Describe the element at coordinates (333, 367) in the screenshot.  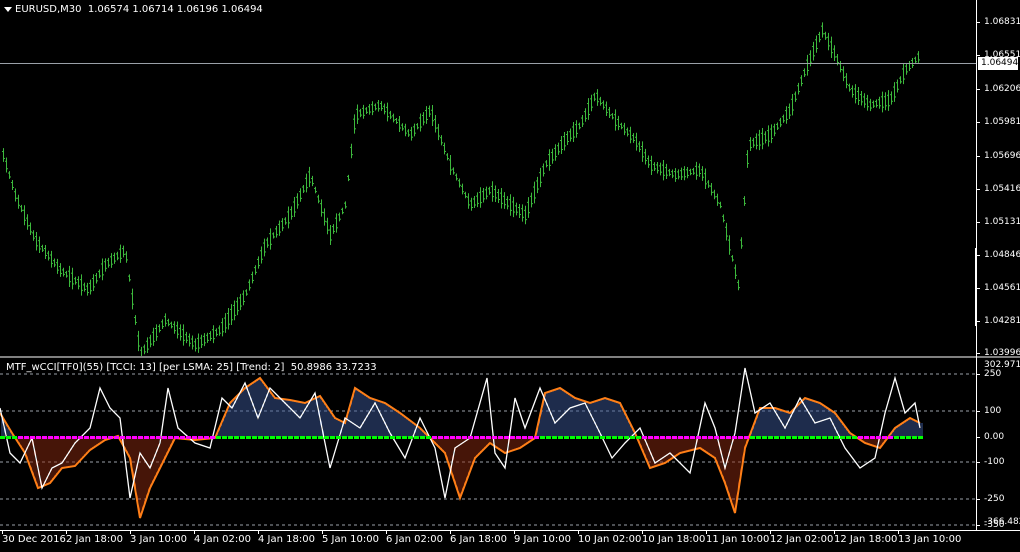
I see `indicator-values: 50.8986 33.7233` at that location.